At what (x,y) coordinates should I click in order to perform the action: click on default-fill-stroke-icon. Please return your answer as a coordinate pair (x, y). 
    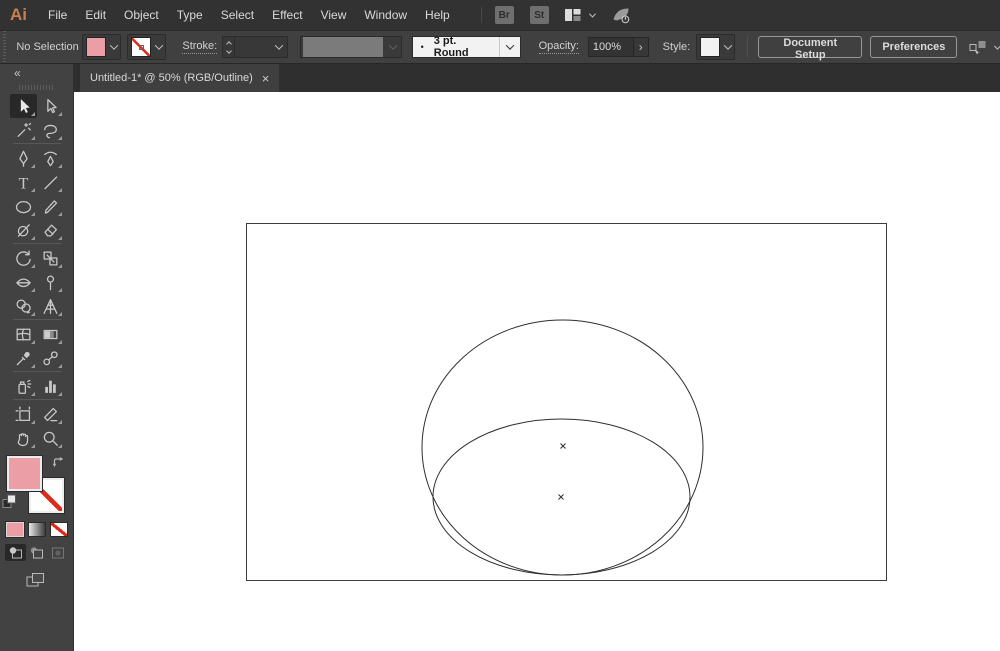
    Looking at the image, I should click on (9, 504).